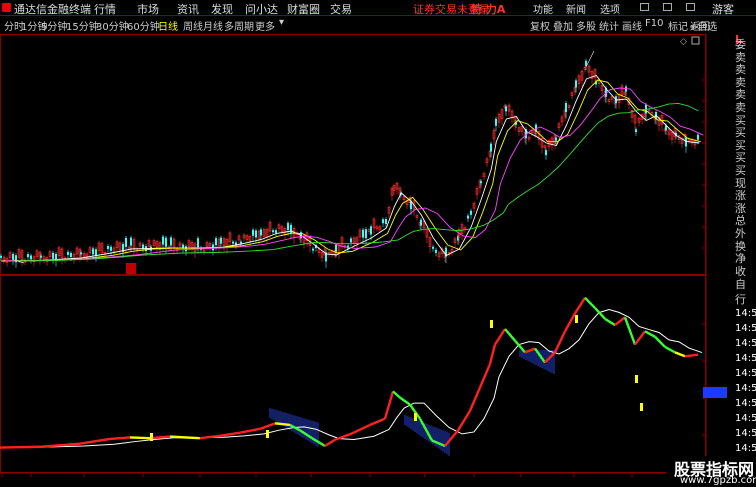  I want to click on toolbar-action-6: 标记, so click(678, 25).